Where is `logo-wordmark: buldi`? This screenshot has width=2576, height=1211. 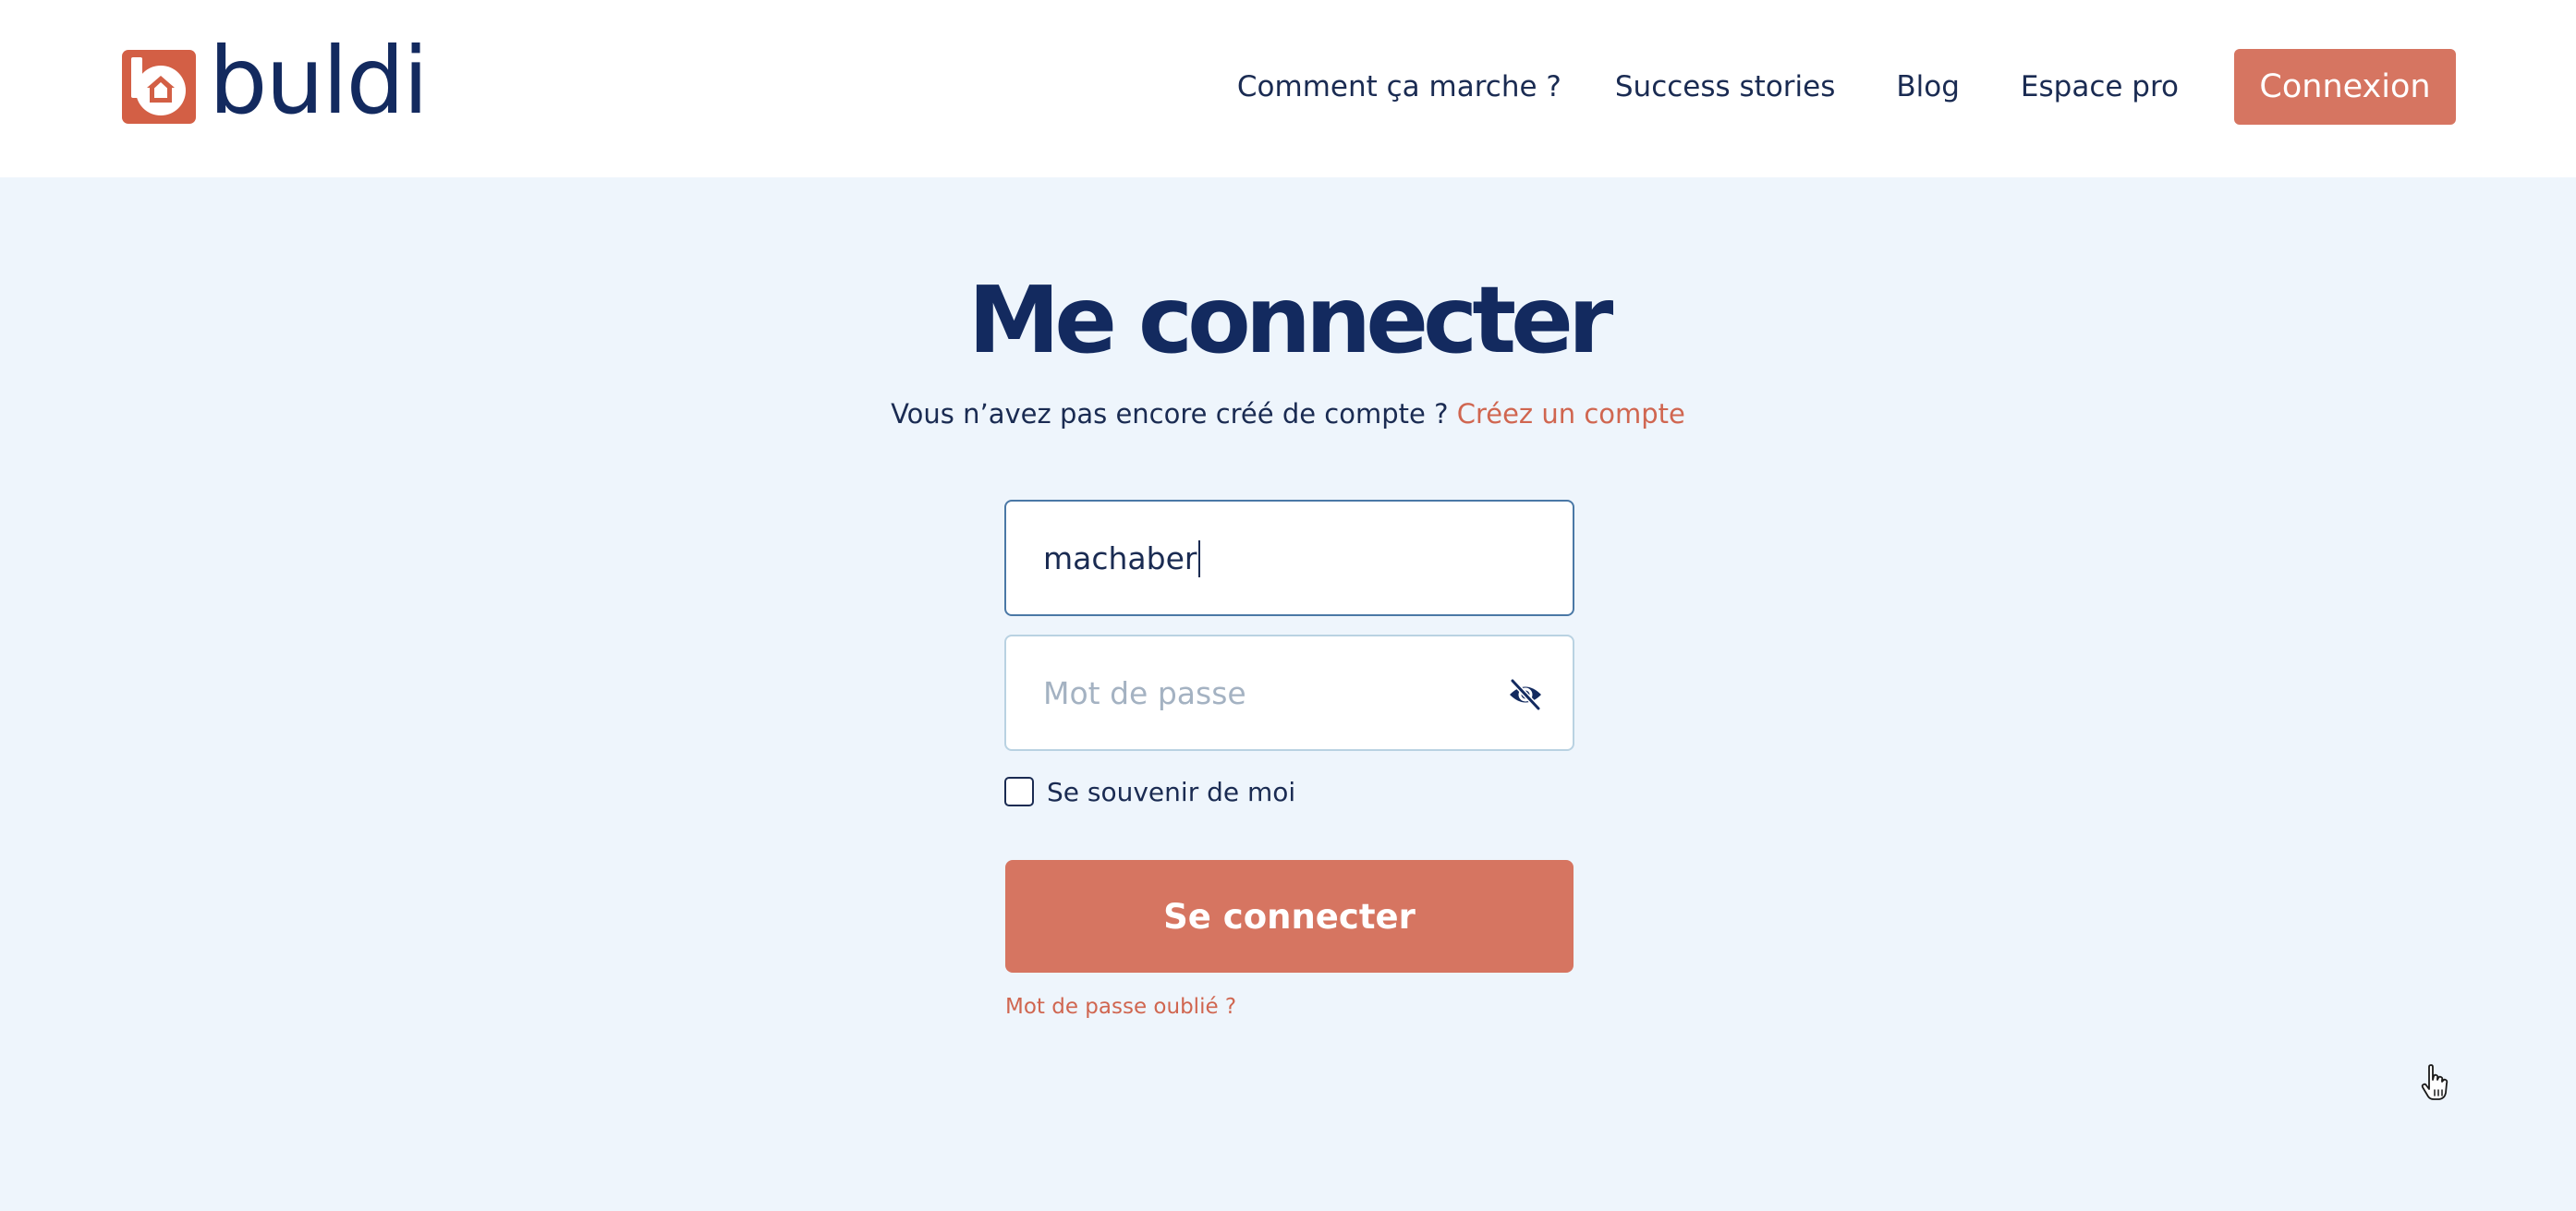
logo-wordmark: buldi is located at coordinates (319, 81).